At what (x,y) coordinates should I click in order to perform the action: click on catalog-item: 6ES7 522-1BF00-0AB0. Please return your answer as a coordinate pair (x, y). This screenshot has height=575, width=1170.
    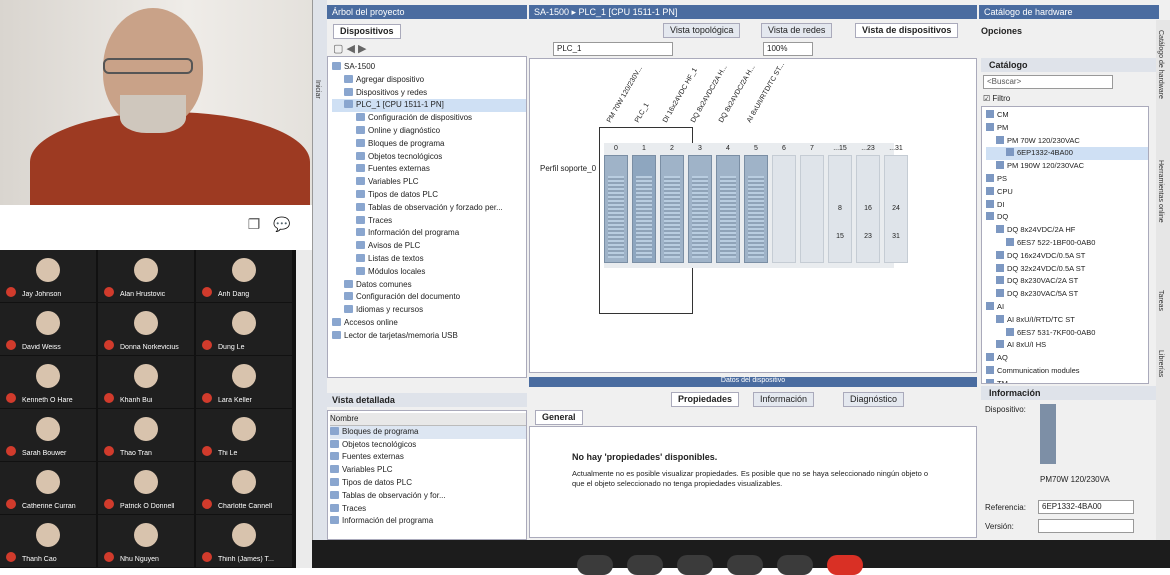
    Looking at the image, I should click on (1067, 243).